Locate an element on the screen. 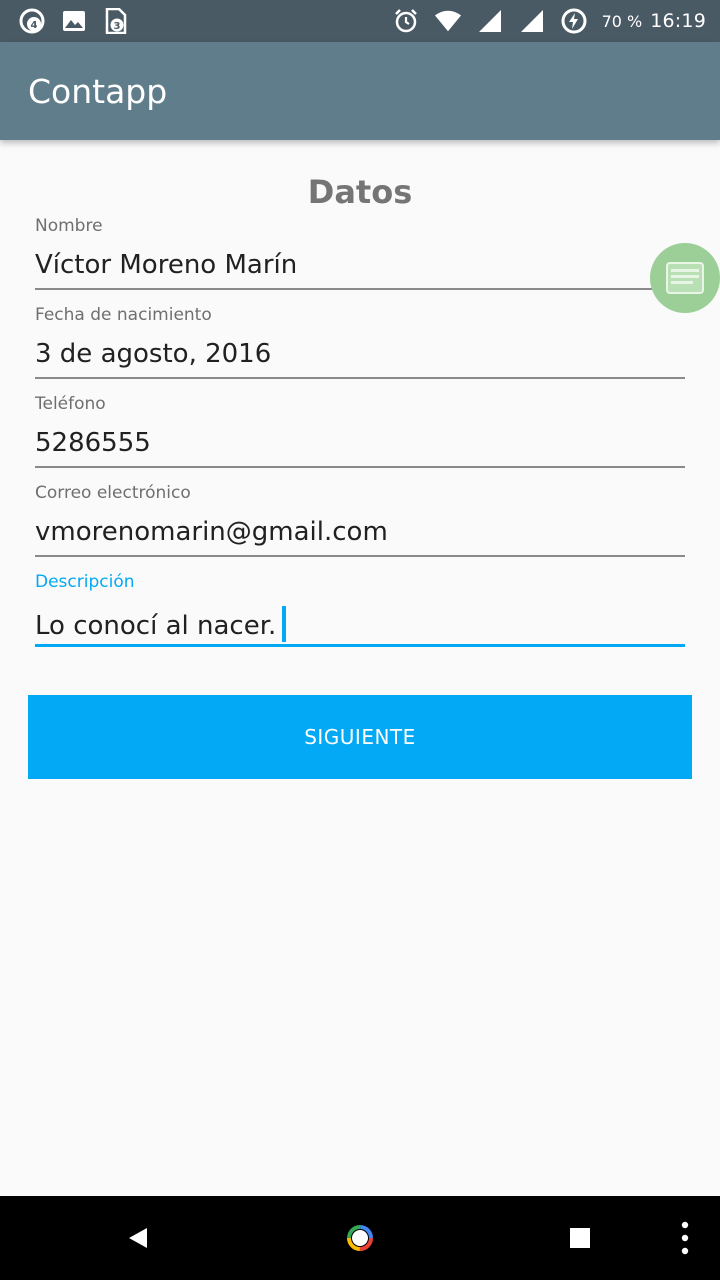  phone-field: Teléfono 5286555 is located at coordinates (360, 431).